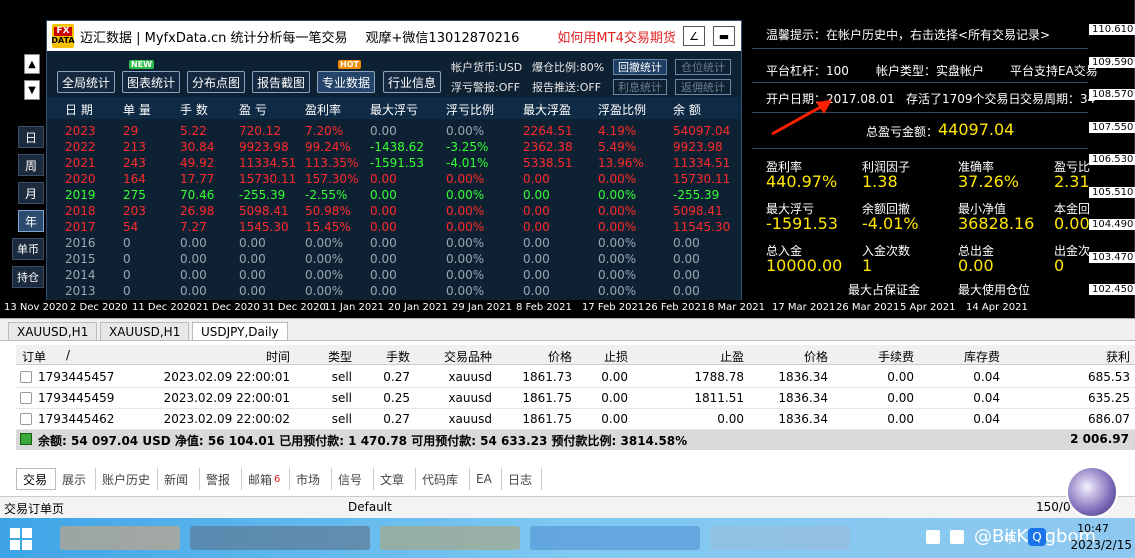  What do you see at coordinates (221, 479) in the screenshot?
I see `terminal-tab: 警报` at bounding box center [221, 479].